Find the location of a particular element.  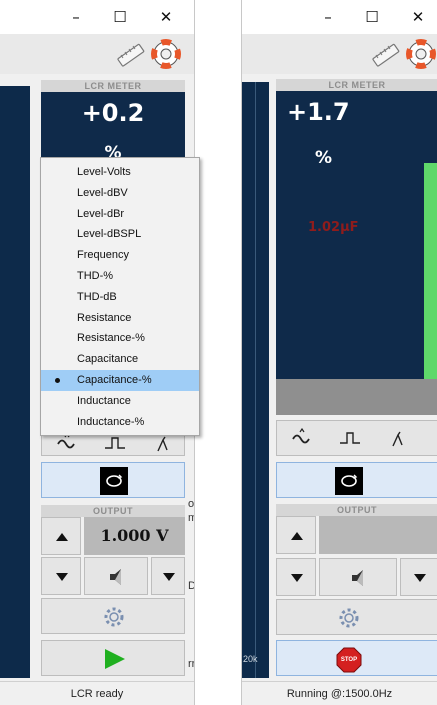

menu-item: Level-dBV is located at coordinates (120, 193).